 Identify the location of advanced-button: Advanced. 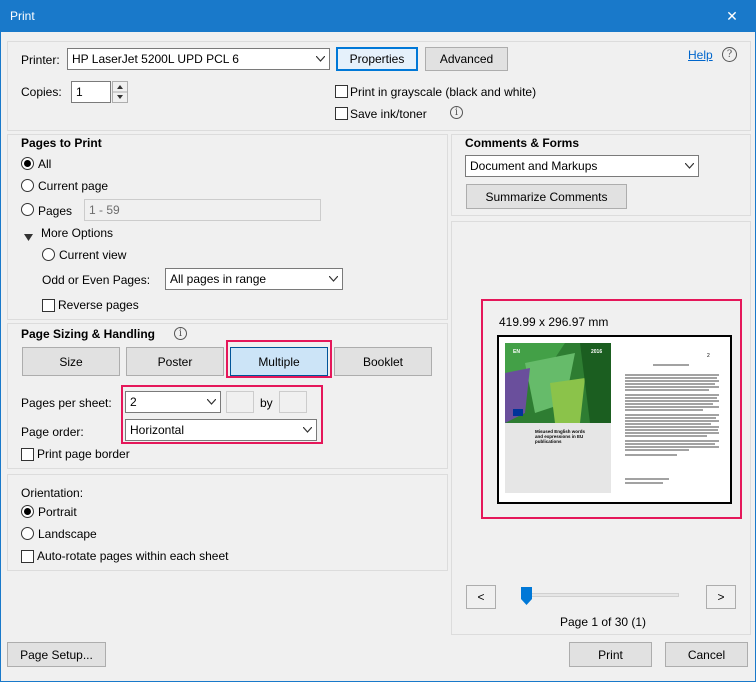
(466, 59).